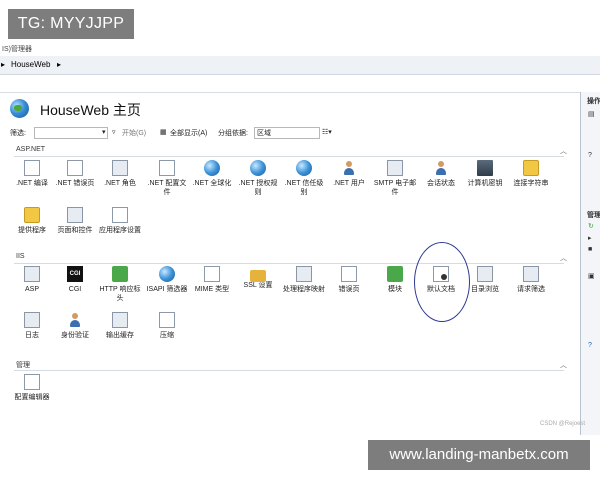  I want to click on feature-tile-trust: .NET 信任级别, so click(304, 178).